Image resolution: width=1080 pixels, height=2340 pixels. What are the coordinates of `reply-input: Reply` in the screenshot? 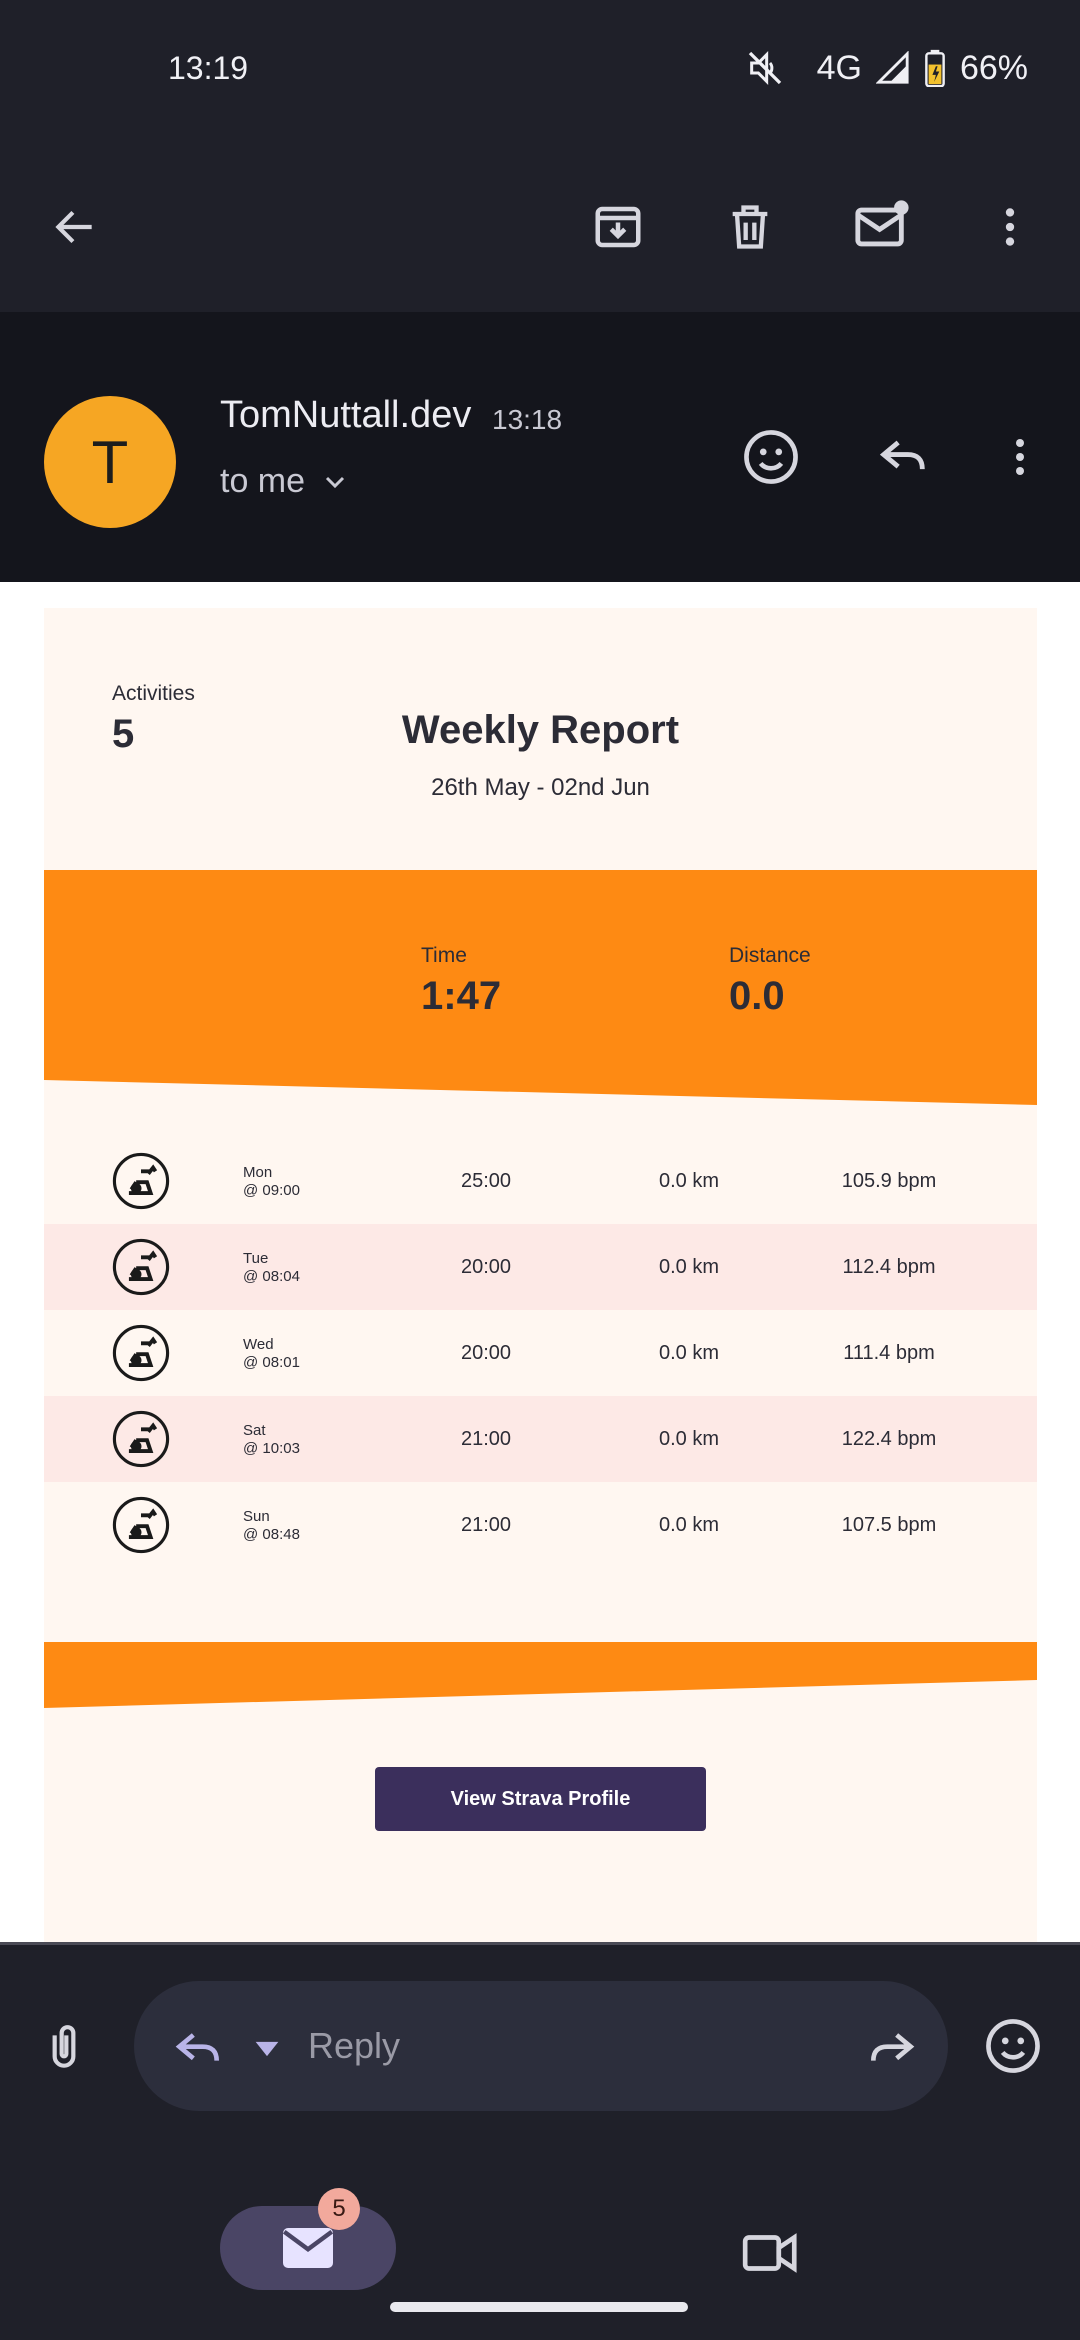 It's located at (541, 2046).